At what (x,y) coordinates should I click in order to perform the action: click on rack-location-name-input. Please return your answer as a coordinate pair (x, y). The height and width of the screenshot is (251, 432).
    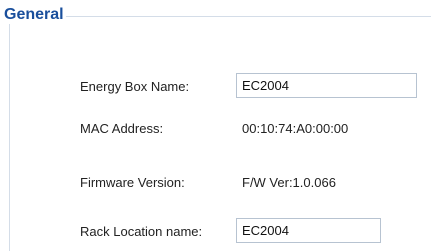
    Looking at the image, I should click on (308, 230).